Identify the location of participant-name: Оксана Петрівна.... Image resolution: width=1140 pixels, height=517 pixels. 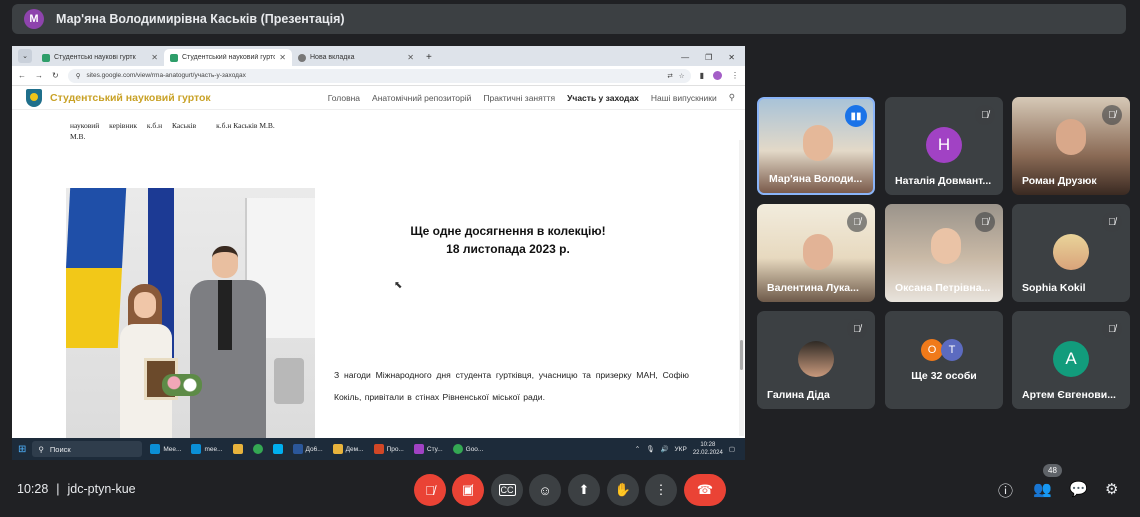
(943, 288).